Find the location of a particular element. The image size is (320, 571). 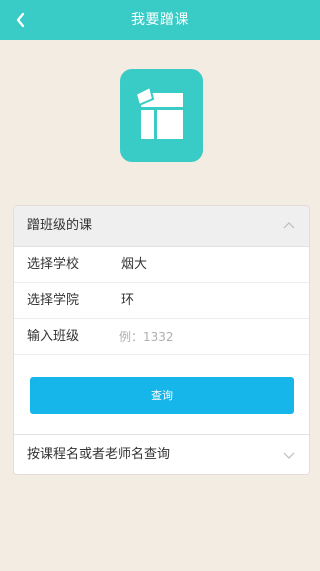

query-button: 查询 is located at coordinates (162, 395).